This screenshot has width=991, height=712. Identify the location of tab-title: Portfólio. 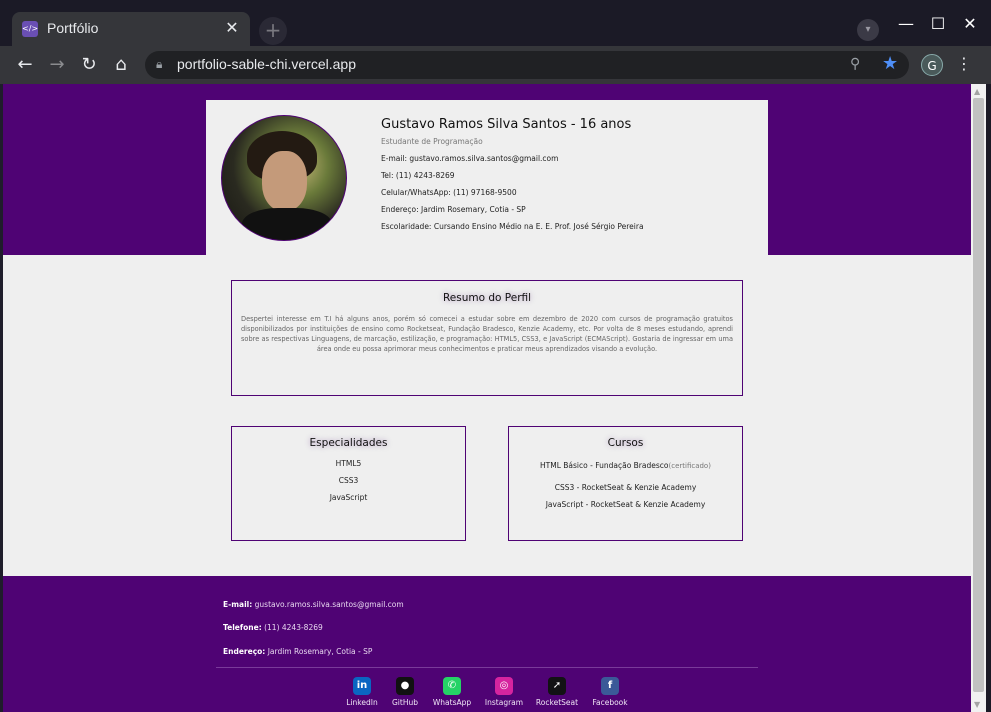
(73, 28).